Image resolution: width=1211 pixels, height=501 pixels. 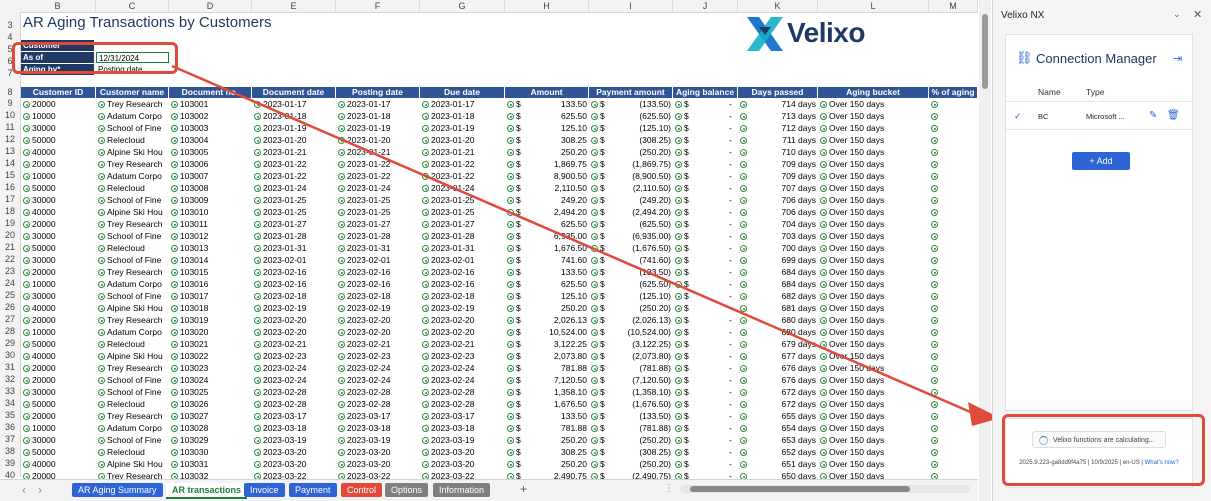 What do you see at coordinates (378, 332) in the screenshot?
I see `posting-date-cell: 2023-02-20` at bounding box center [378, 332].